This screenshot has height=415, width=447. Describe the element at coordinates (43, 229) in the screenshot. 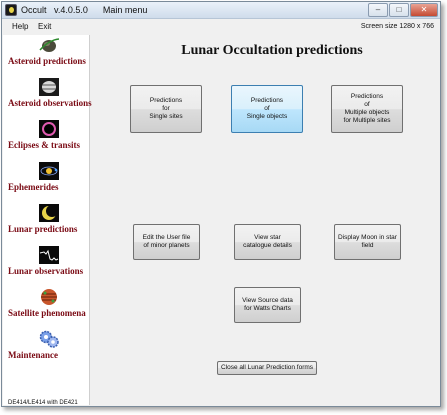

I see `sidebar-item-label: Lunar predictions` at that location.